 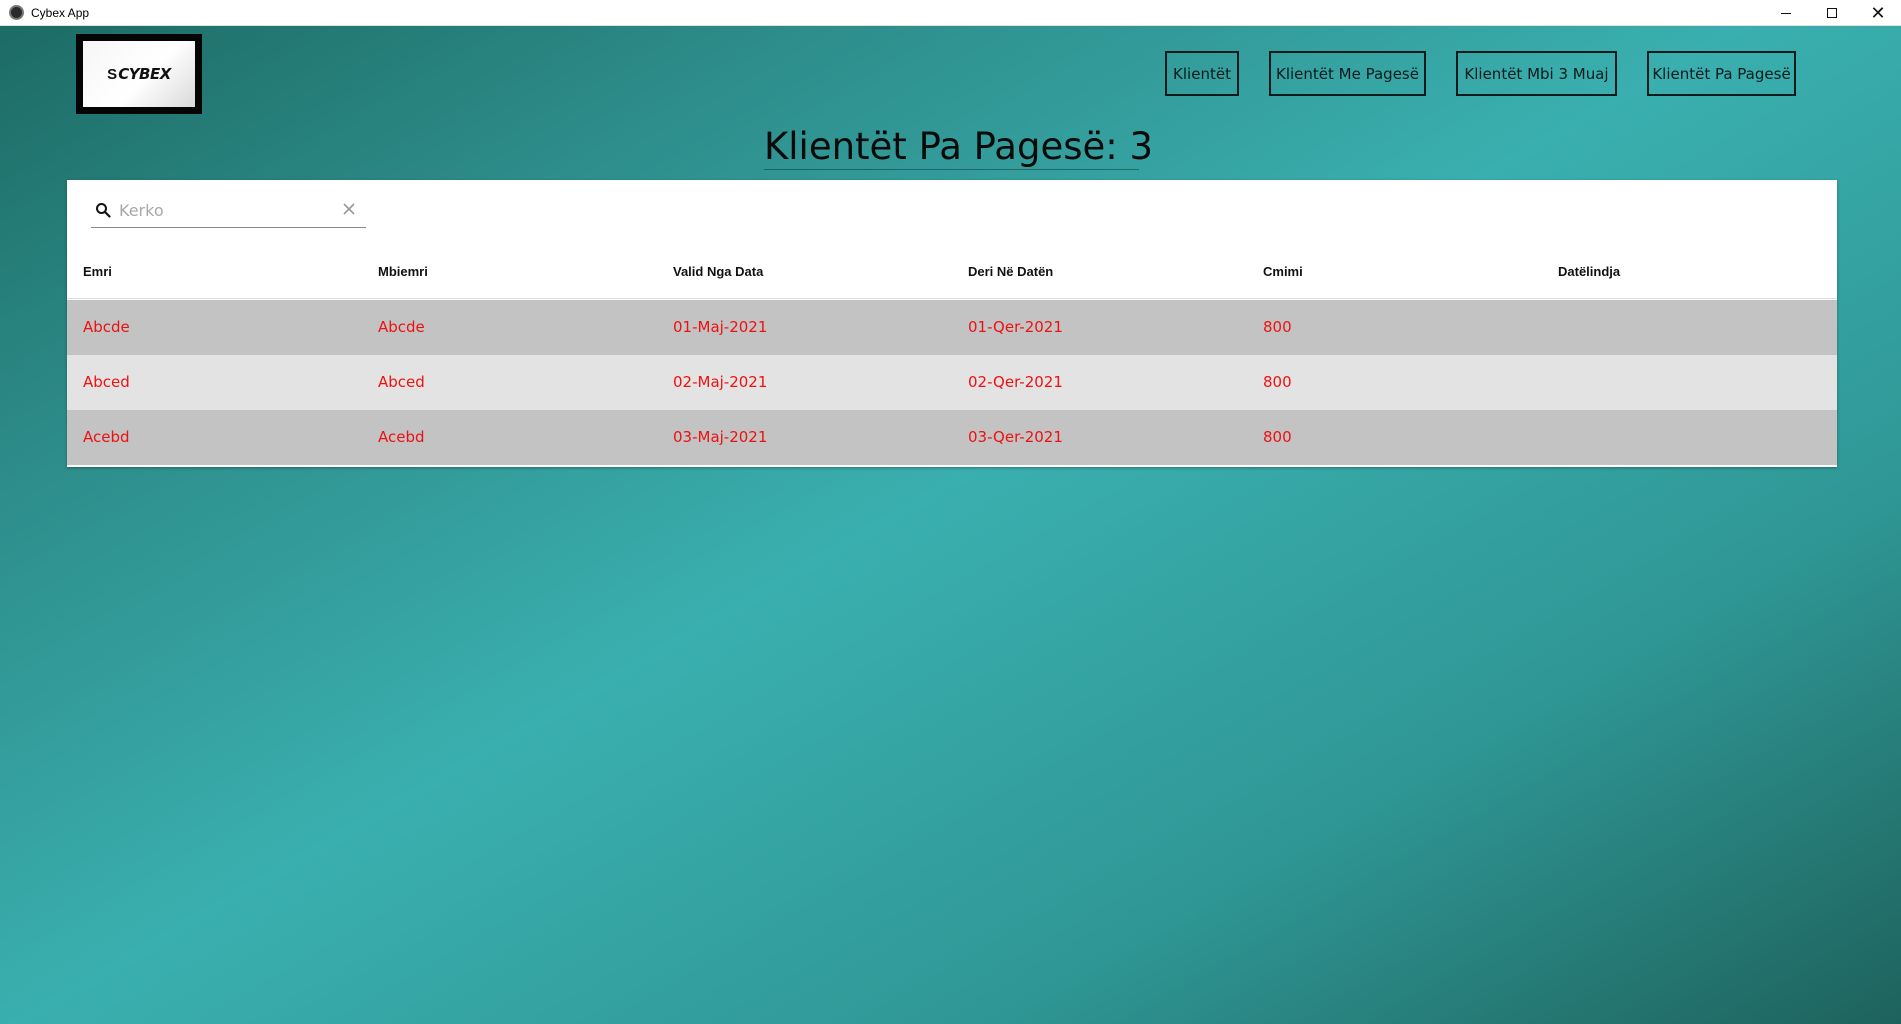 I want to click on cell-emri: Abced, so click(x=106, y=382).